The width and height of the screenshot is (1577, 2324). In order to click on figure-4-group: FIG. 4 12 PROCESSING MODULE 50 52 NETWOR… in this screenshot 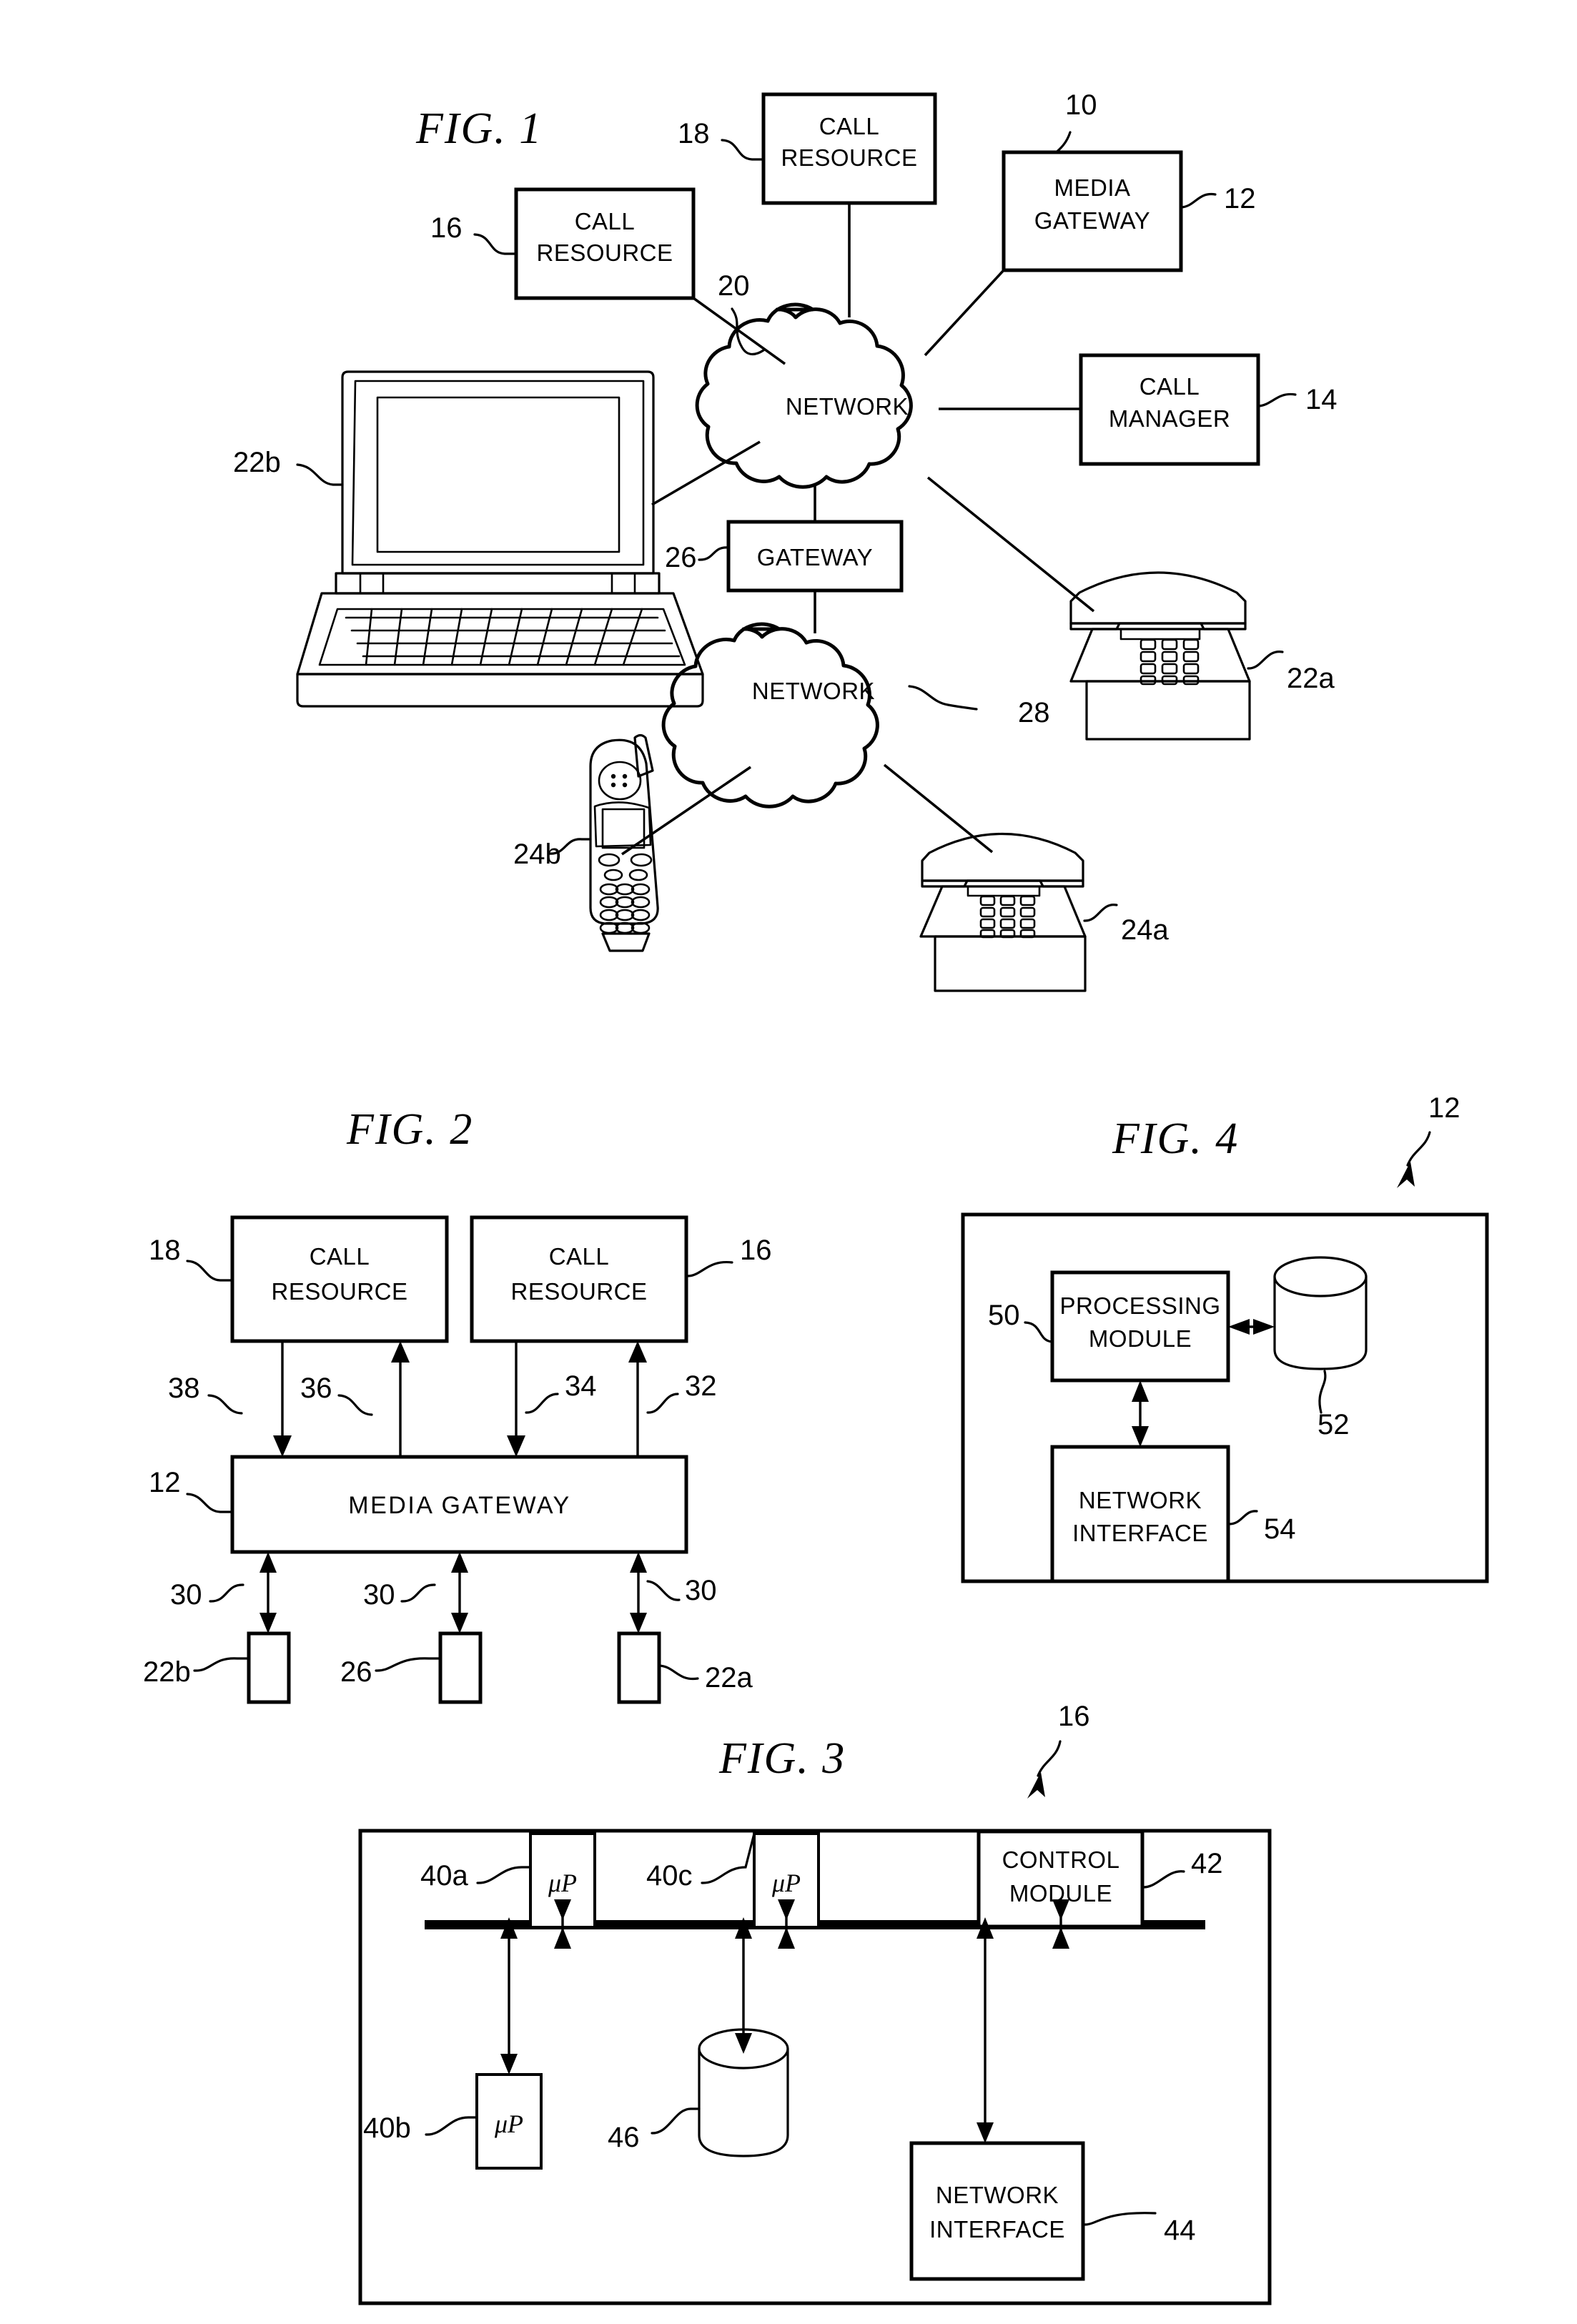, I will do `click(1225, 1337)`.